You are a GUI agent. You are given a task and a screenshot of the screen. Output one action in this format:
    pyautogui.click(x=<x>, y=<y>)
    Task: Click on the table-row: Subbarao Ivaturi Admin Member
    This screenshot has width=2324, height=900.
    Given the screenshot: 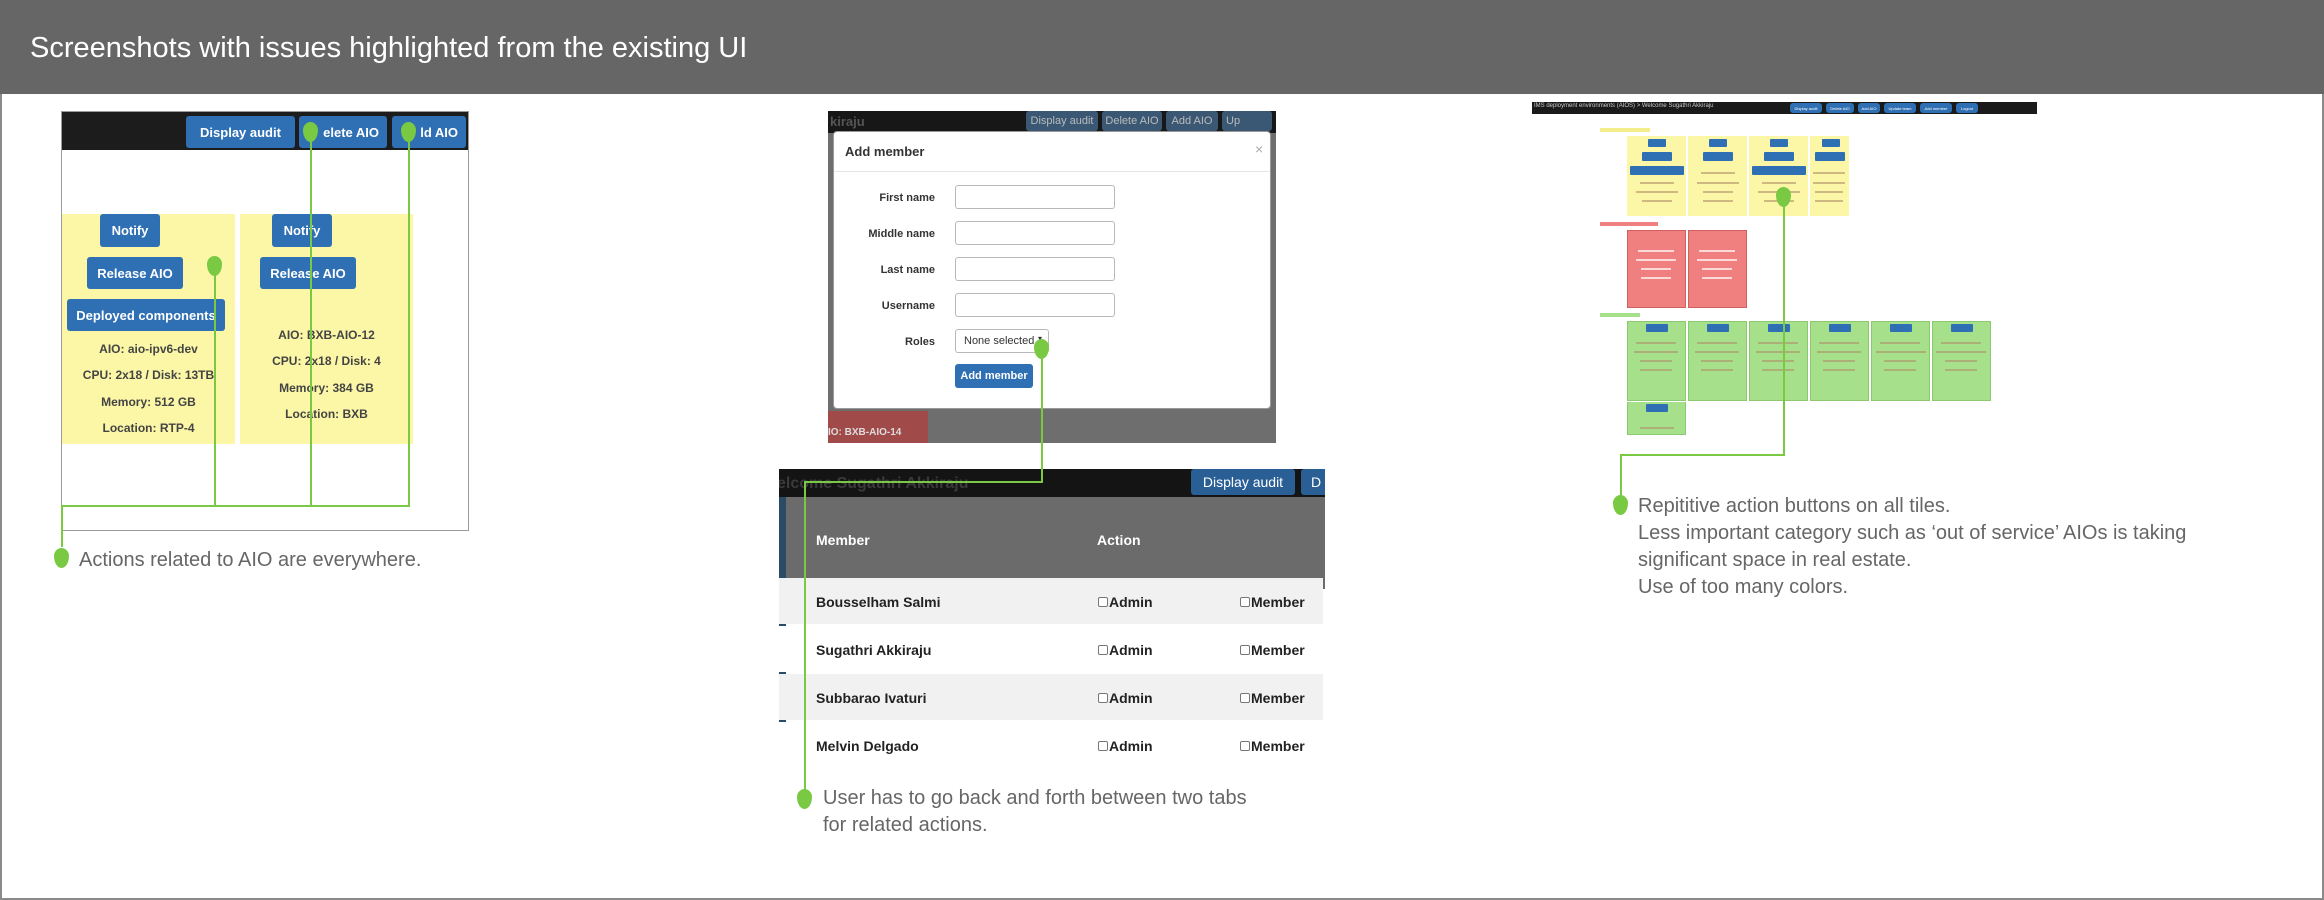 What is the action you would take?
    pyautogui.click(x=1051, y=697)
    